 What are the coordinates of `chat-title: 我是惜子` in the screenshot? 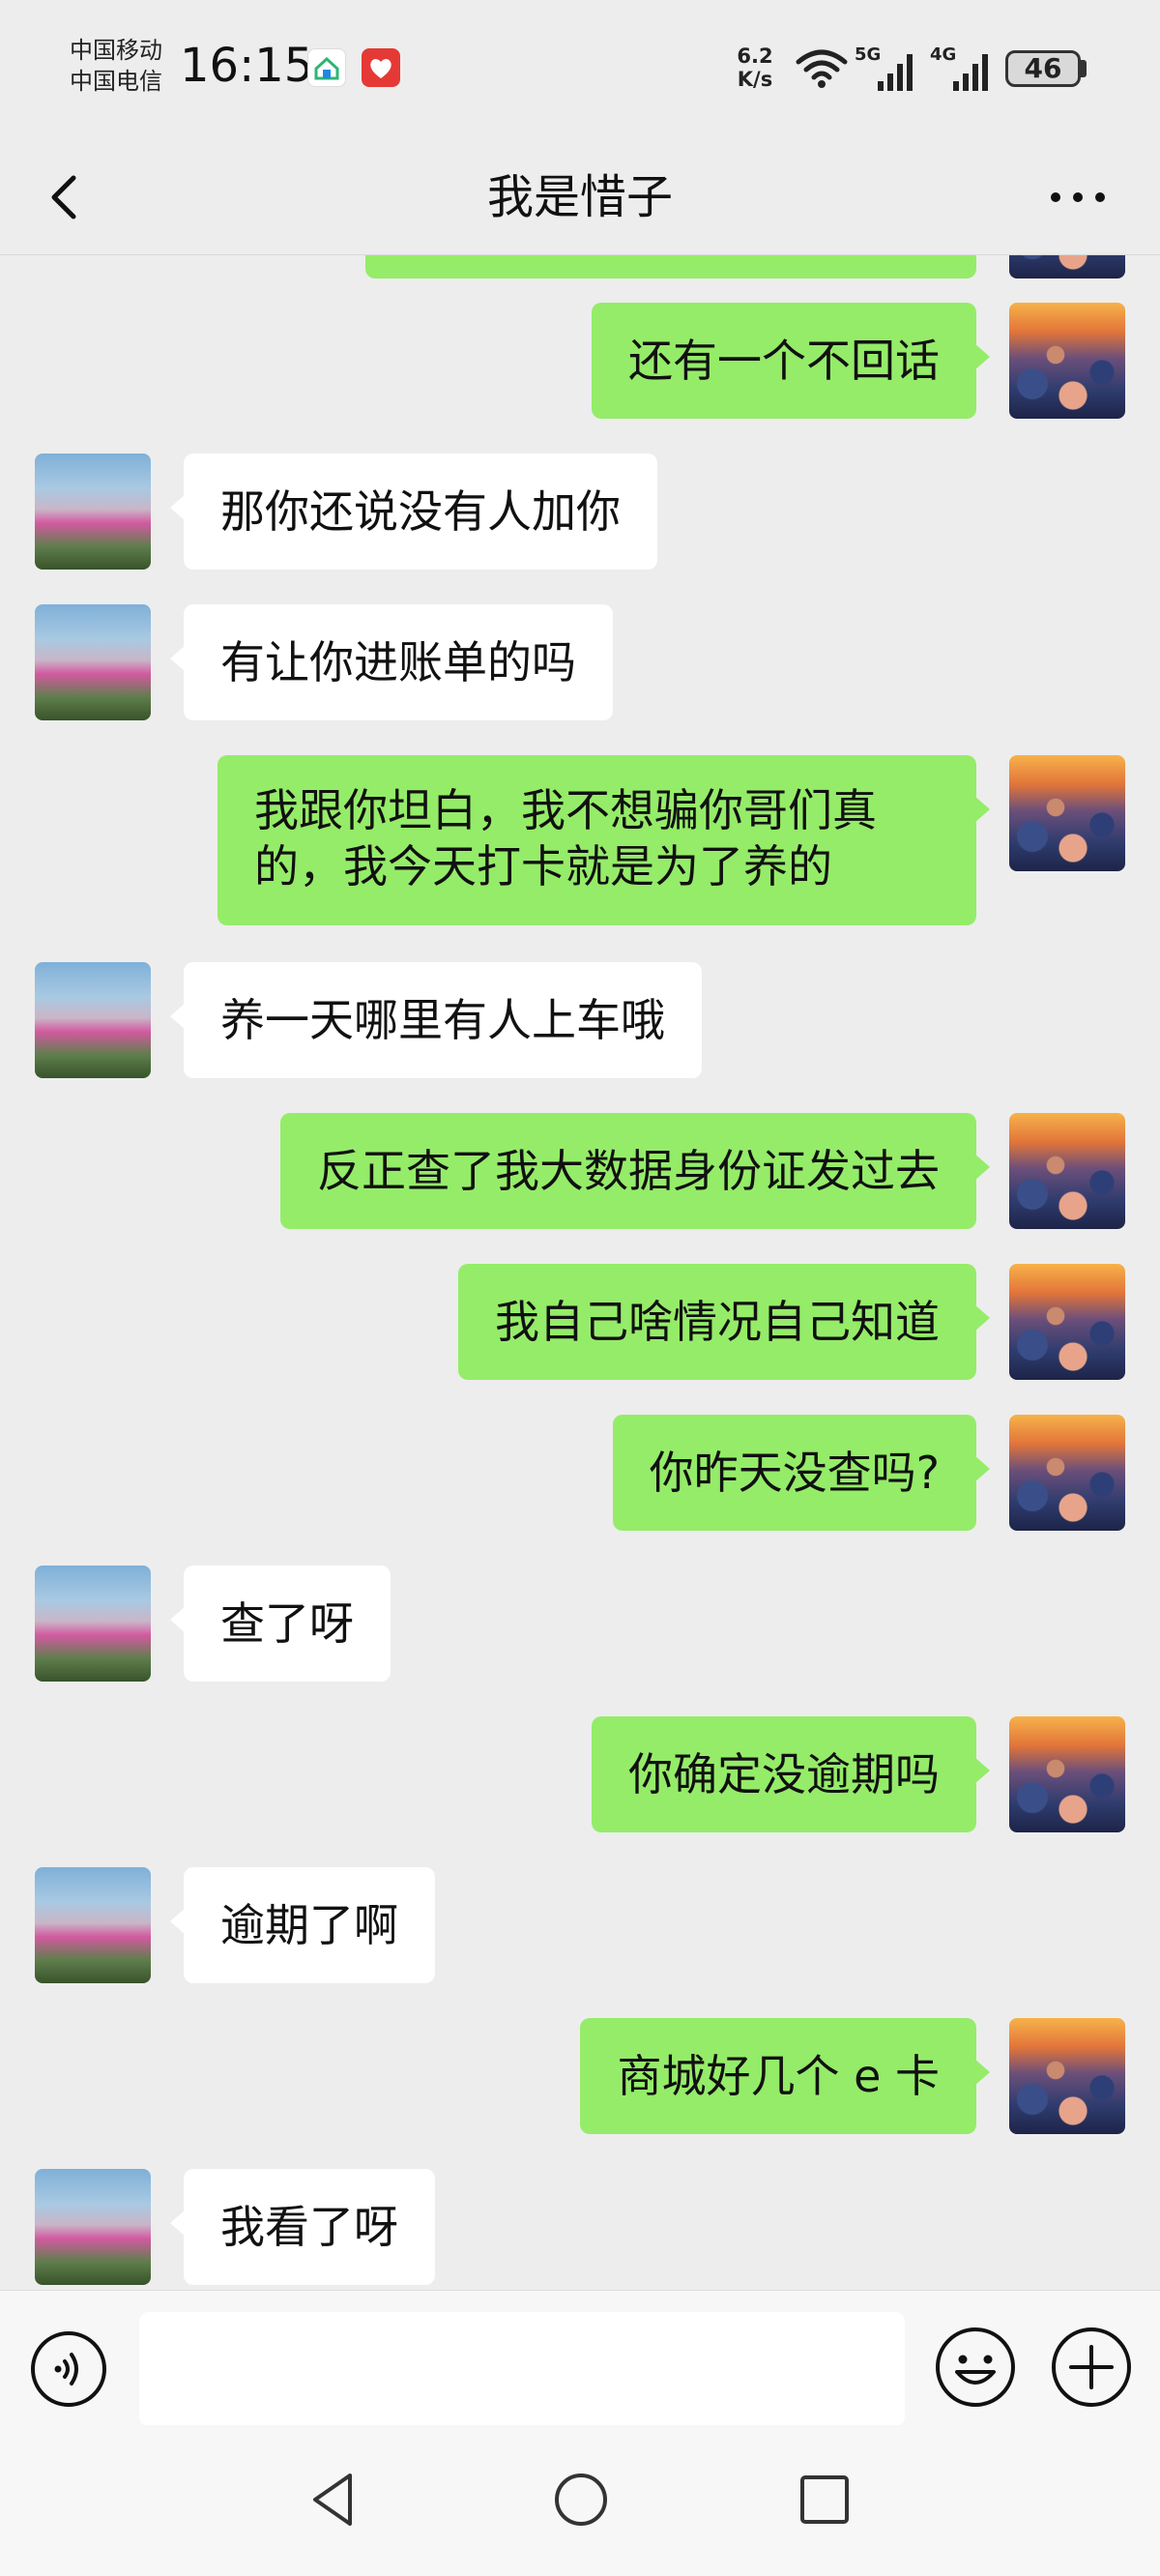 It's located at (579, 197).